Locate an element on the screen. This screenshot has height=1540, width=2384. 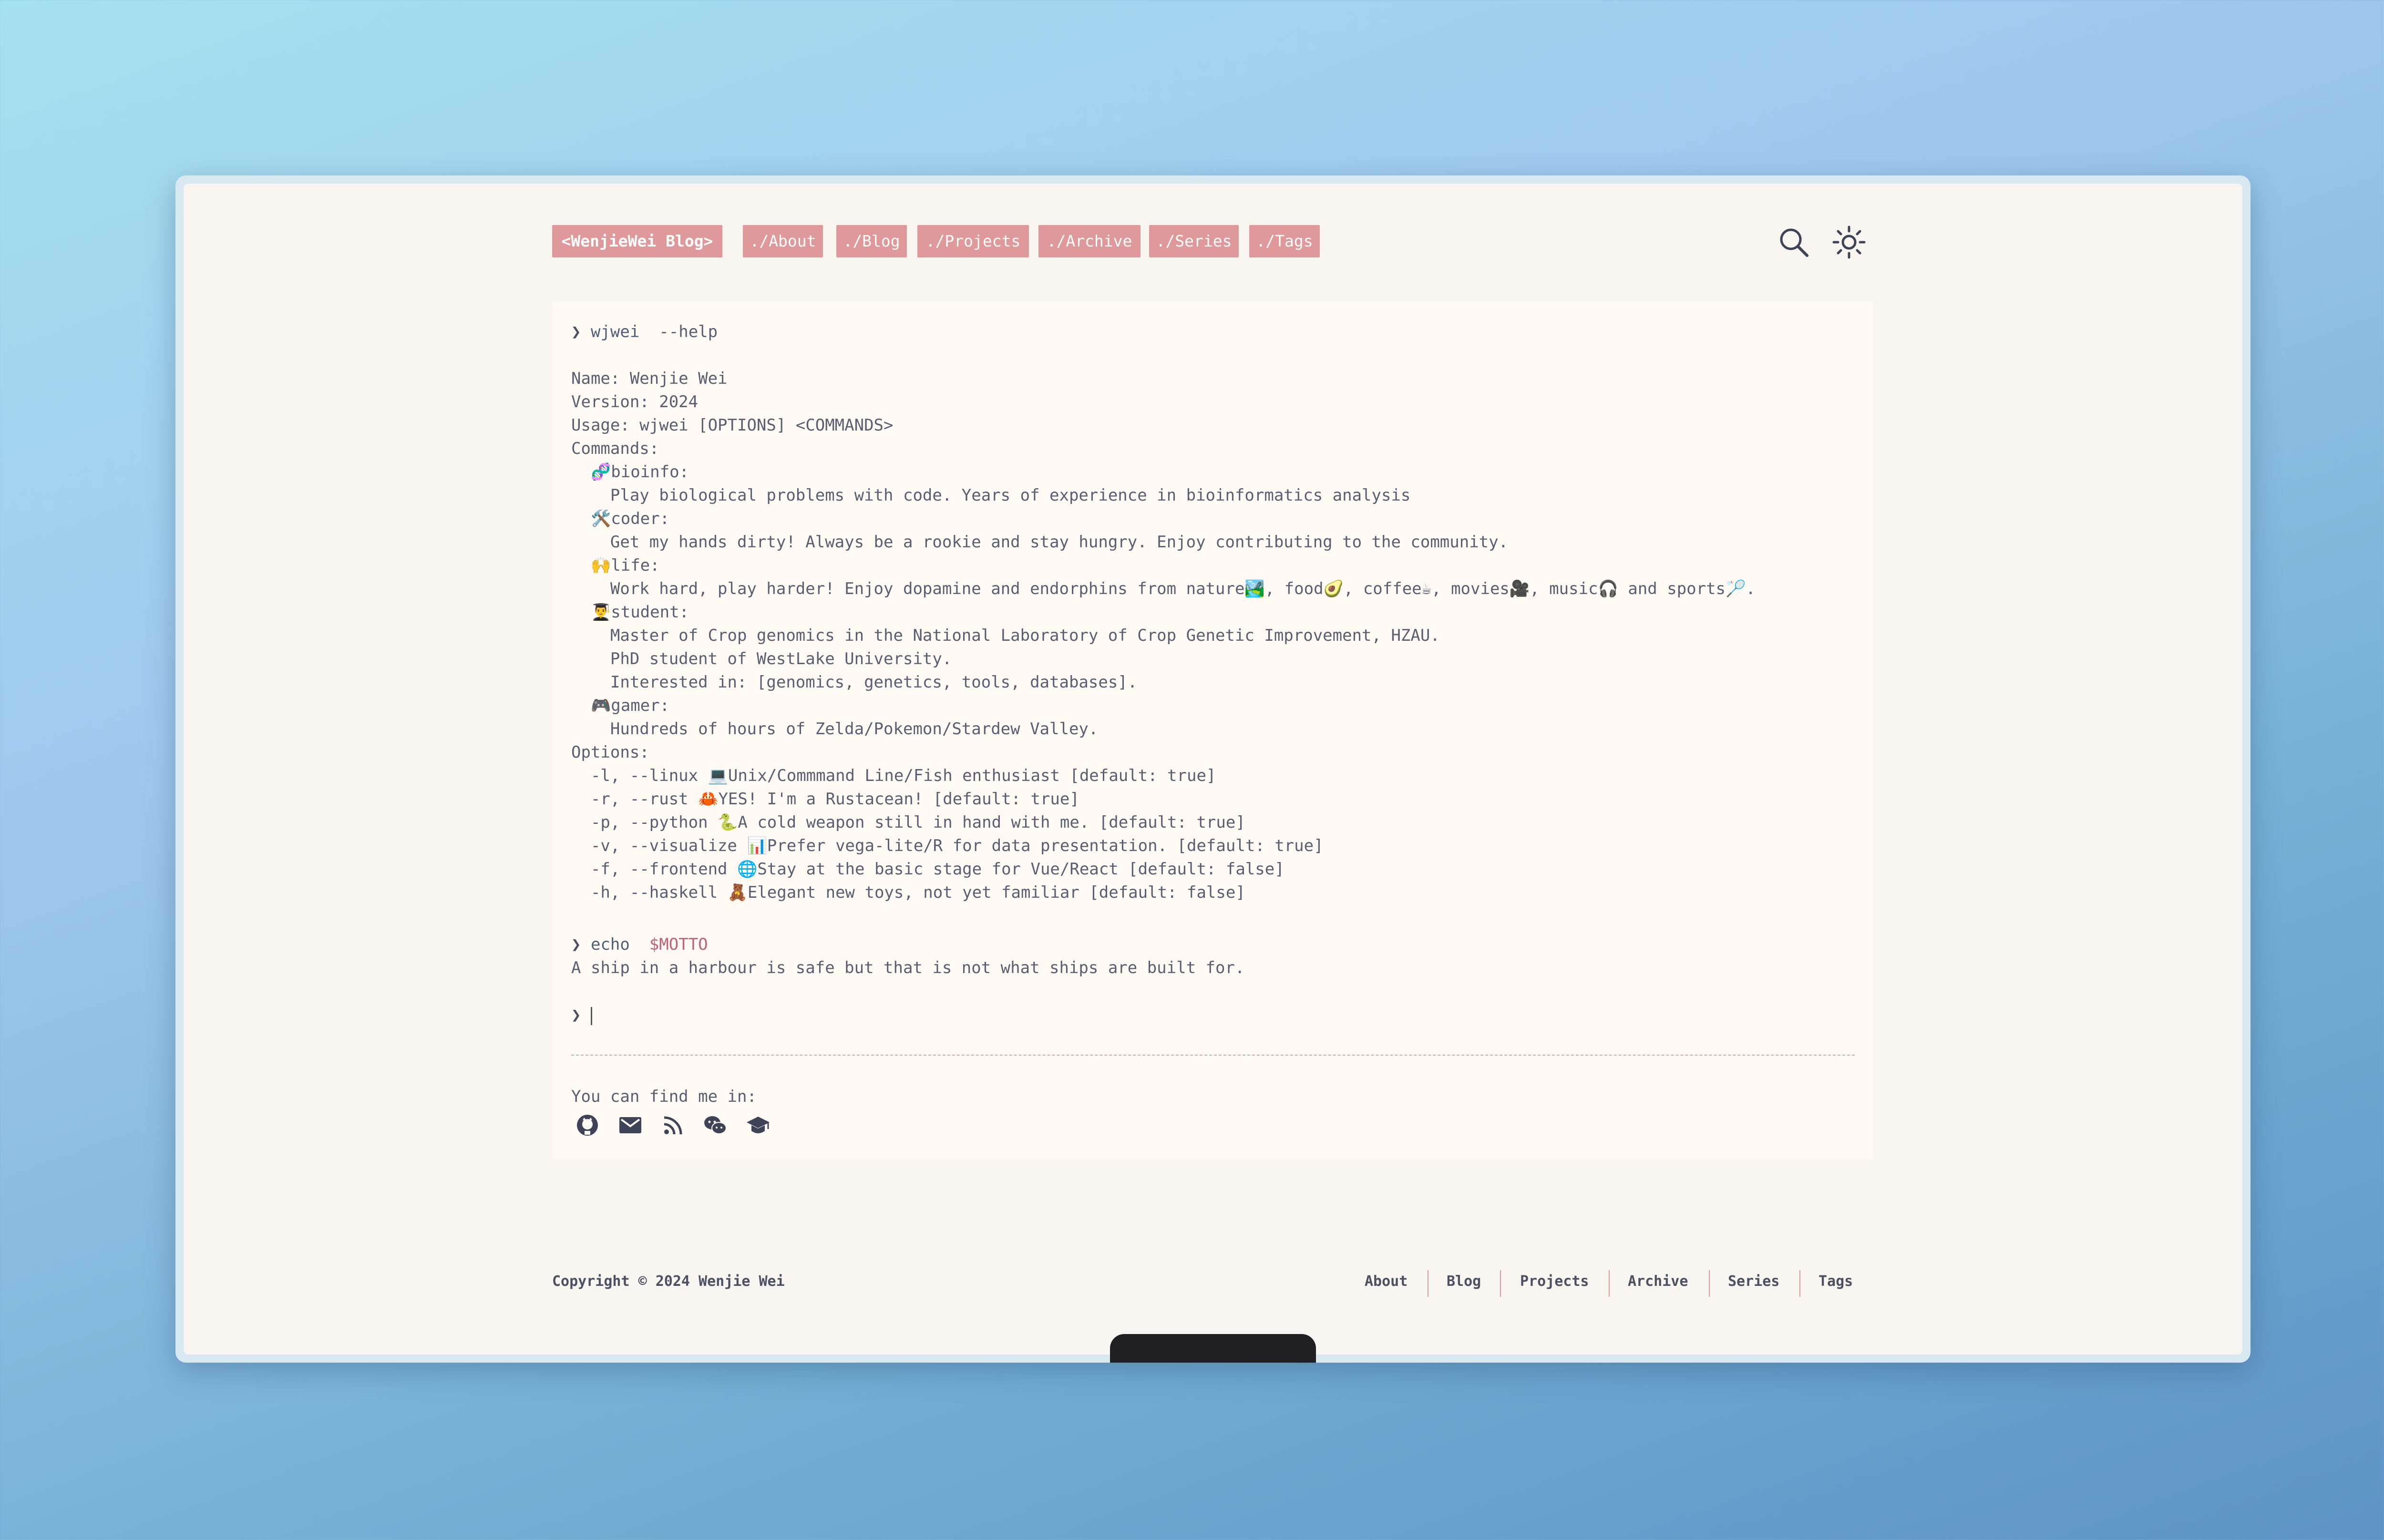
footer-link-blog: Blog is located at coordinates (1464, 1281).